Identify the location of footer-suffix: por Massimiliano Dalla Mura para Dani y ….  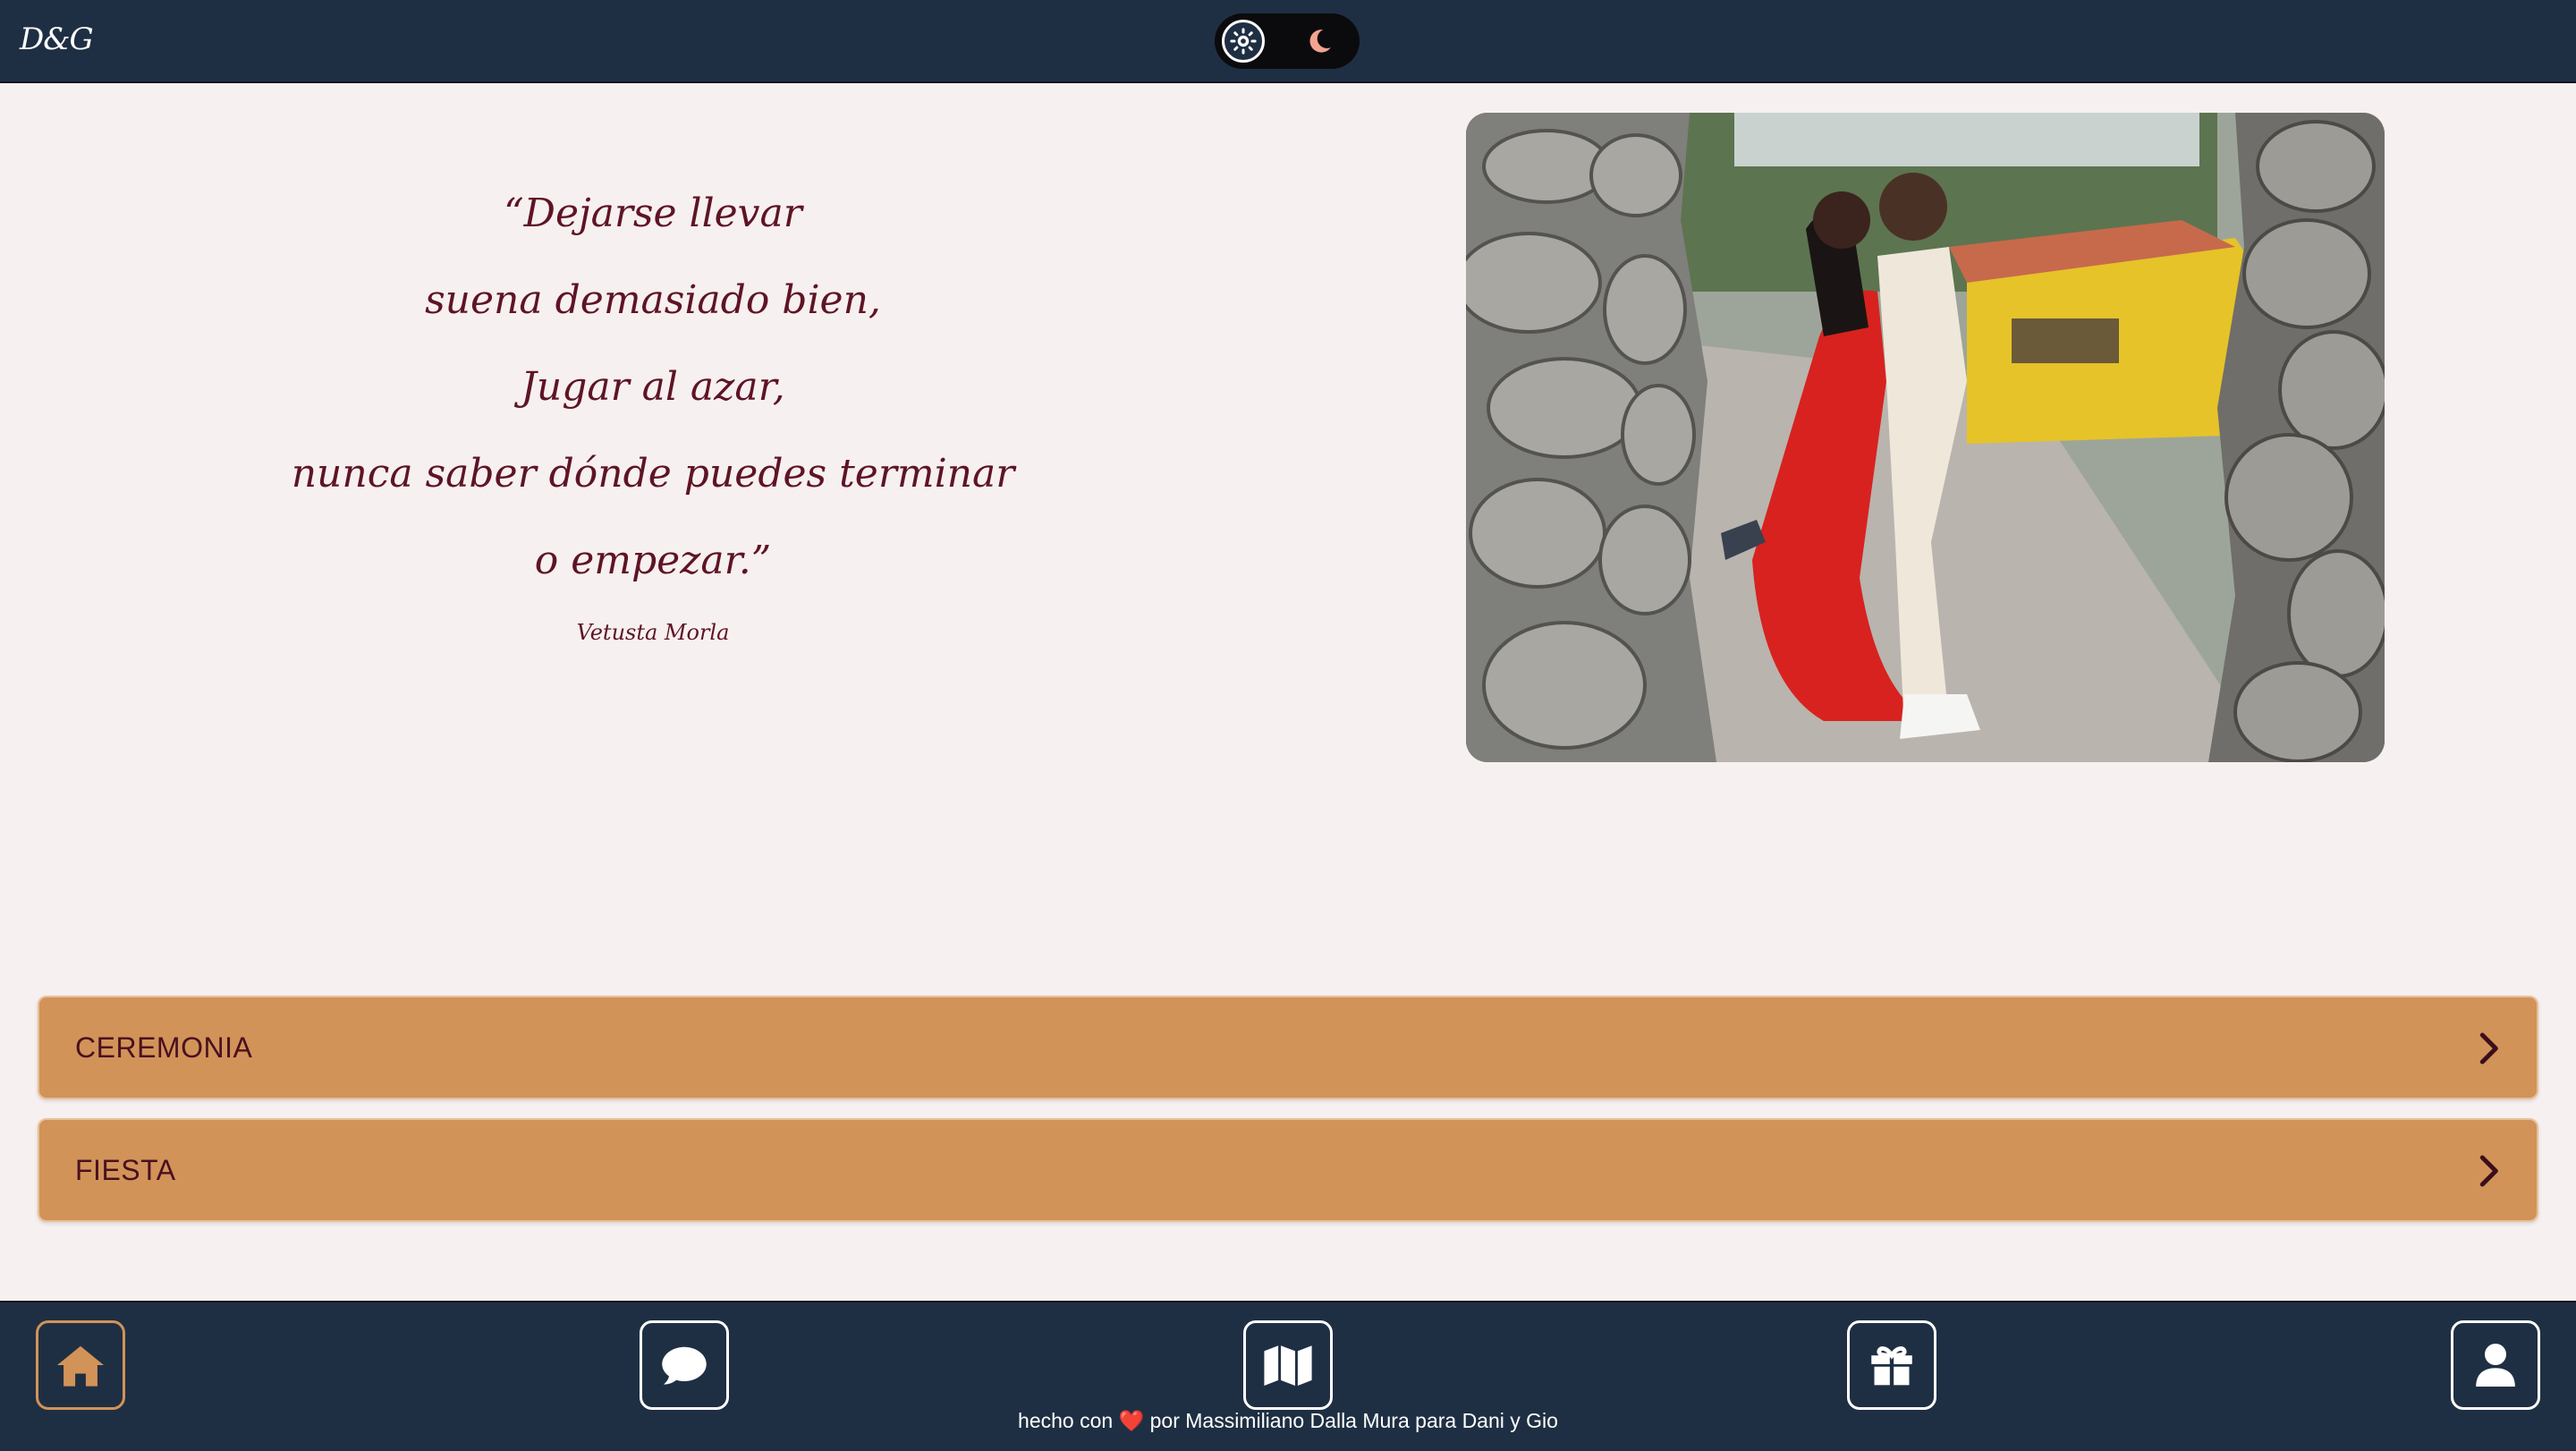
(1353, 1421).